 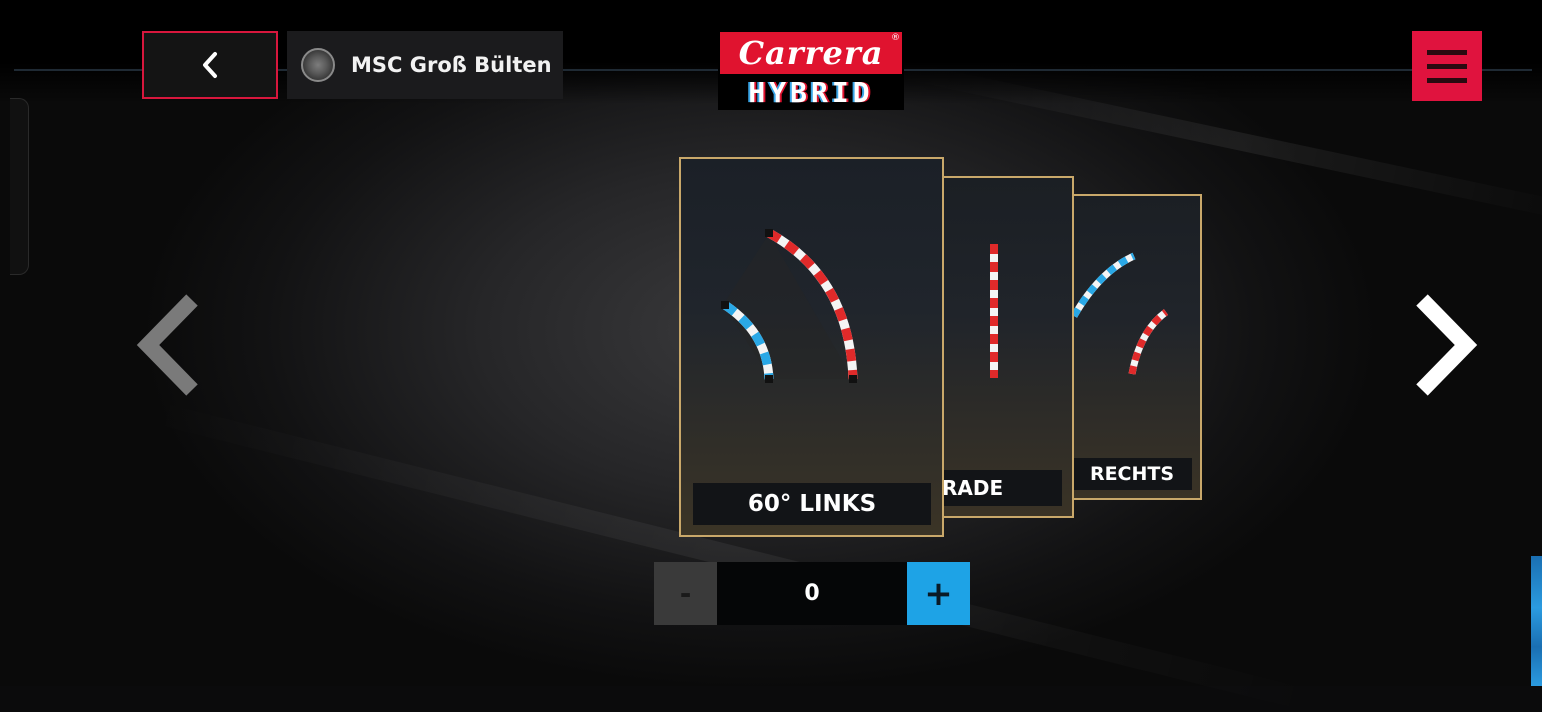 What do you see at coordinates (1536, 621) in the screenshot?
I see `edge-decoration` at bounding box center [1536, 621].